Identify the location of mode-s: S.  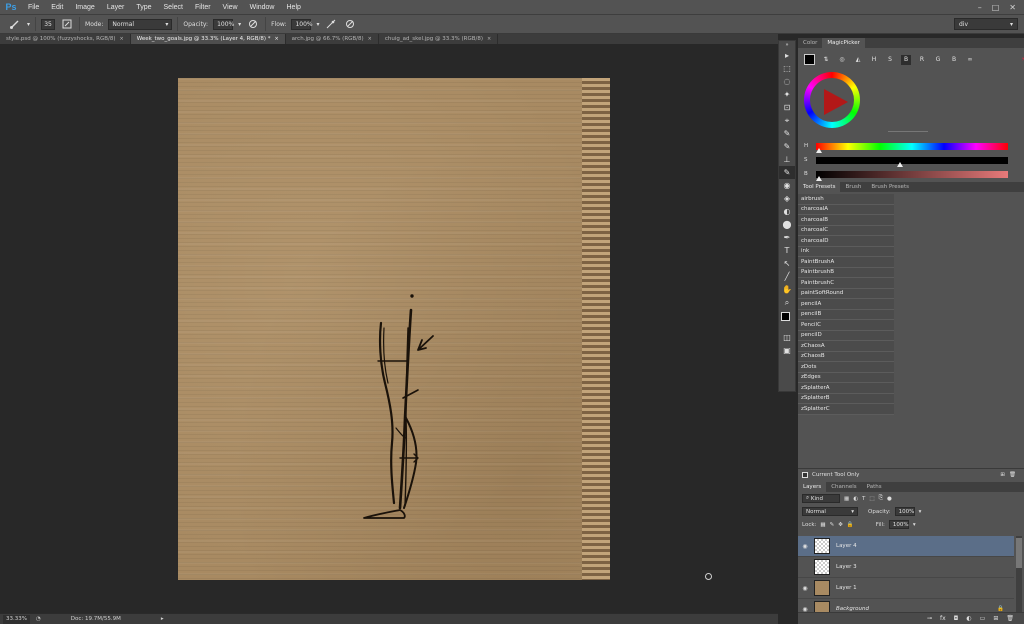
(890, 60).